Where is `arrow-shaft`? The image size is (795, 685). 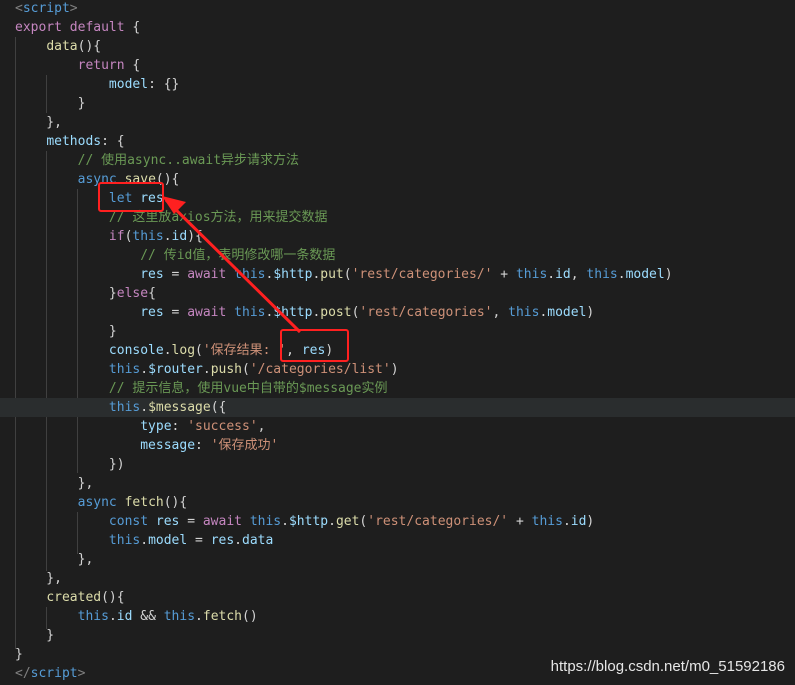 arrow-shaft is located at coordinates (233, 266).